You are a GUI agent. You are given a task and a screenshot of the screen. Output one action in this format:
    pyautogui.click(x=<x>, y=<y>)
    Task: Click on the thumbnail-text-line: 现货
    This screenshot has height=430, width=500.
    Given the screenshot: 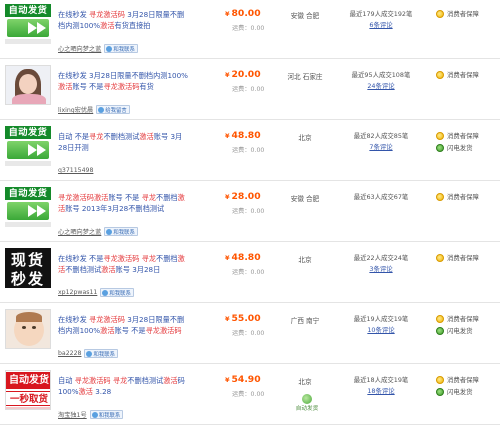 What is the action you would take?
    pyautogui.click(x=27, y=260)
    